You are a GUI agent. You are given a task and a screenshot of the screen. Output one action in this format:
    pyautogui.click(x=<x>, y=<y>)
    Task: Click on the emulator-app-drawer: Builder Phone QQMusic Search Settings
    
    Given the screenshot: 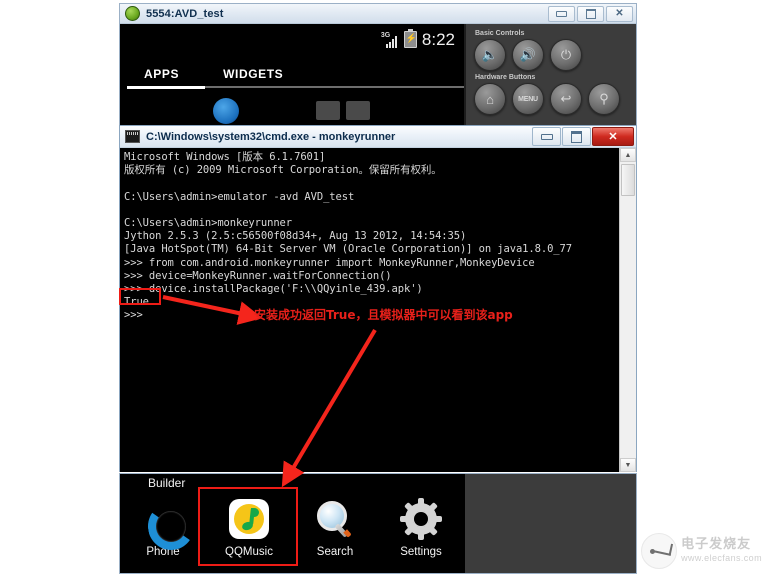 What is the action you would take?
    pyautogui.click(x=378, y=523)
    